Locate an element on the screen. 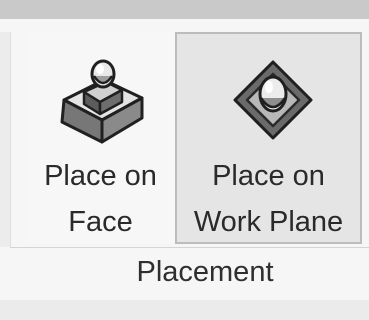 The height and width of the screenshot is (320, 369). ribbon-bottom-edge is located at coordinates (184, 310).